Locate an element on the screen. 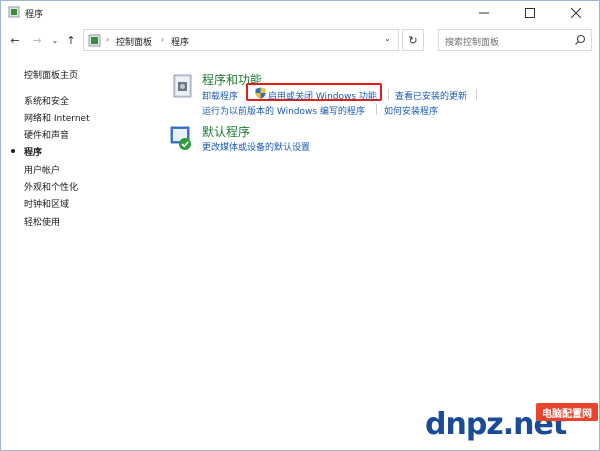 The image size is (600, 451). minimize-icon is located at coordinates (484, 13).